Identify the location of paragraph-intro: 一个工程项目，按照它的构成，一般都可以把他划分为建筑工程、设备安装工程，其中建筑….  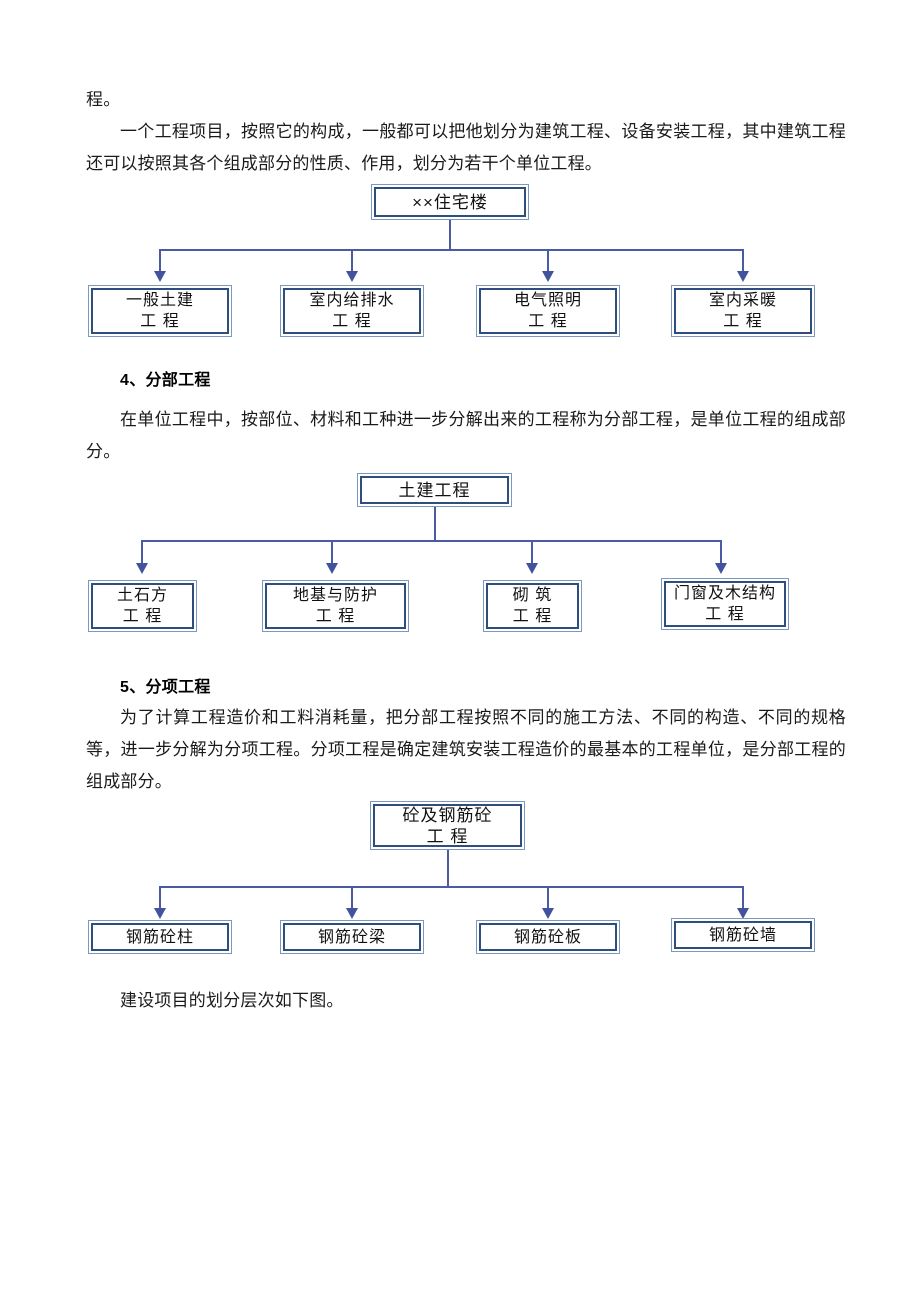
(466, 147).